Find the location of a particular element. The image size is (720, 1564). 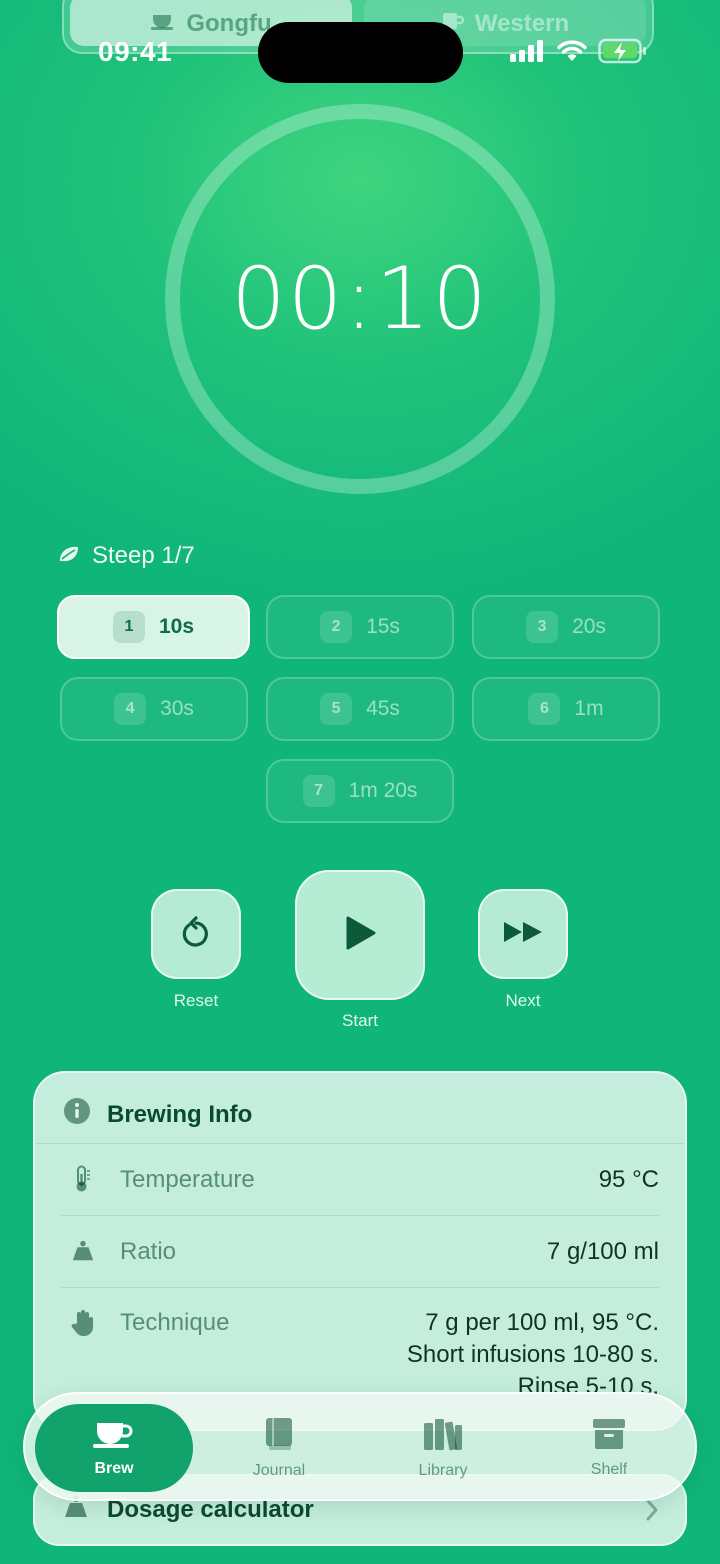

tab-brew: Brew is located at coordinates (114, 1448).